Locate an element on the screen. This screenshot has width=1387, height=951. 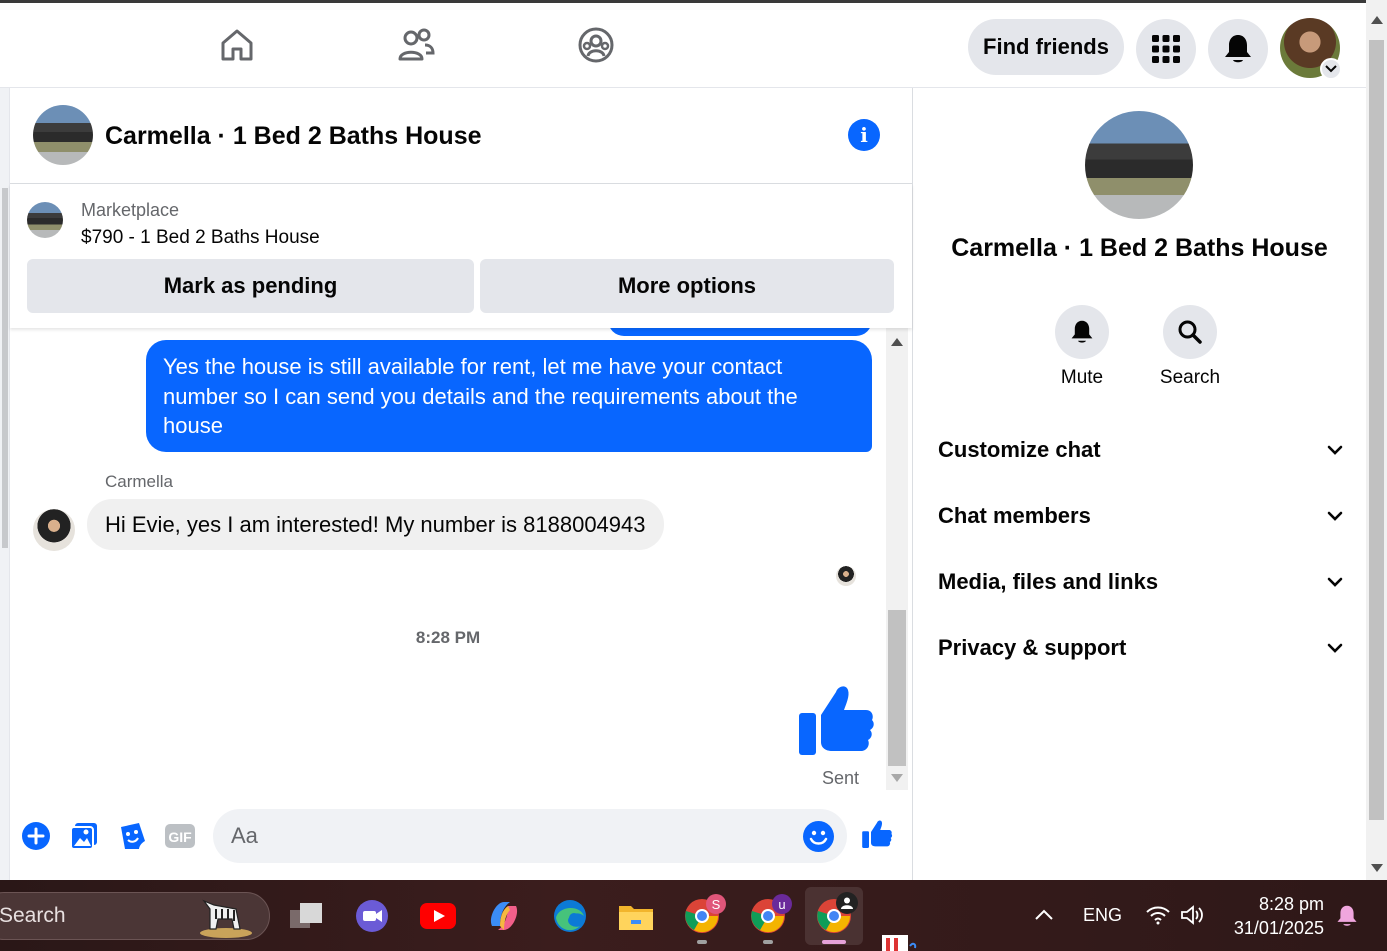
messages-scrollbar is located at coordinates (897, 559).